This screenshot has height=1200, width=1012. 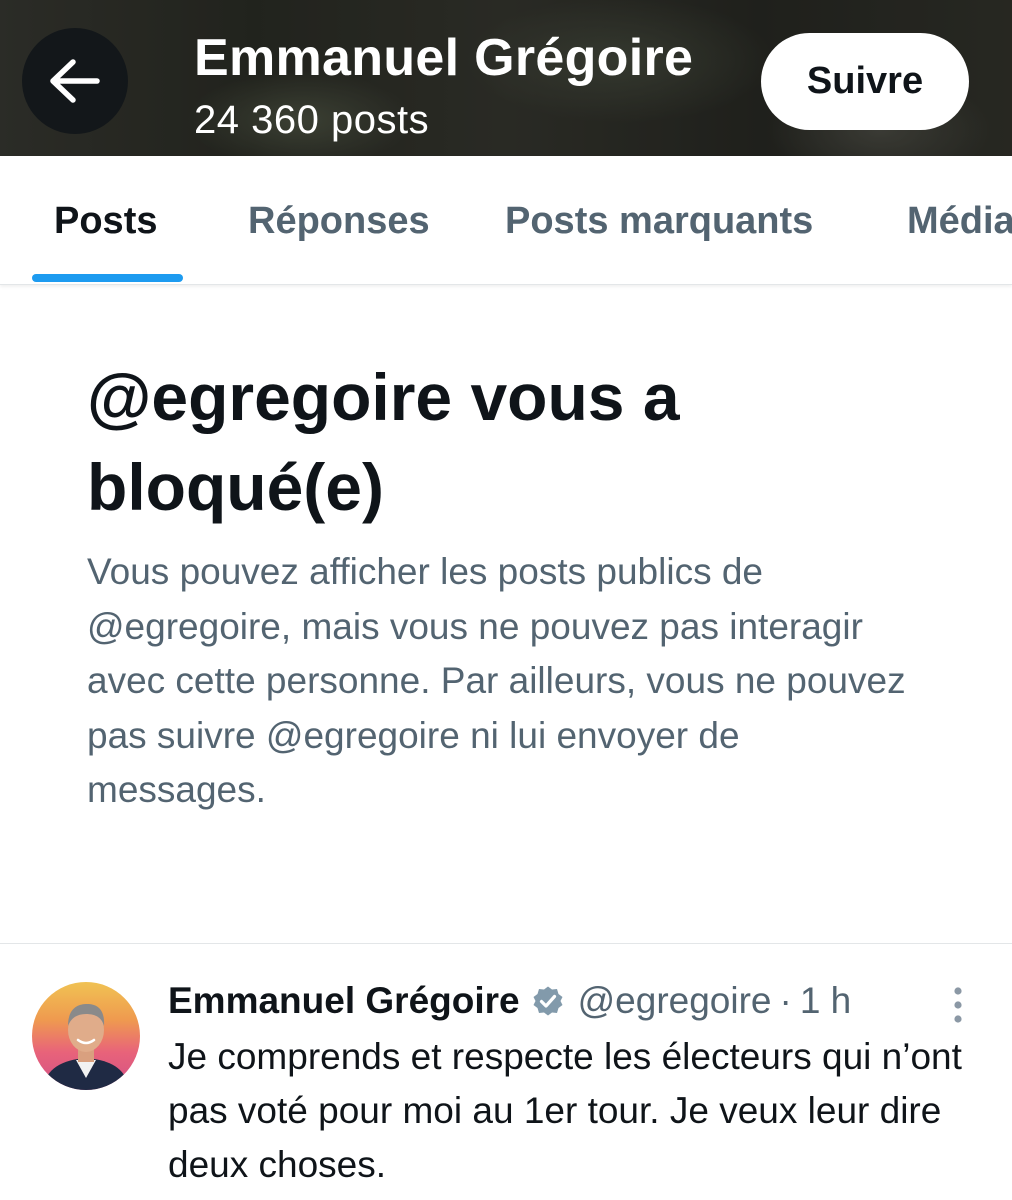 I want to click on post-header: Emmanuel Grégoire @egregoire · 1 h, so click(x=509, y=1001).